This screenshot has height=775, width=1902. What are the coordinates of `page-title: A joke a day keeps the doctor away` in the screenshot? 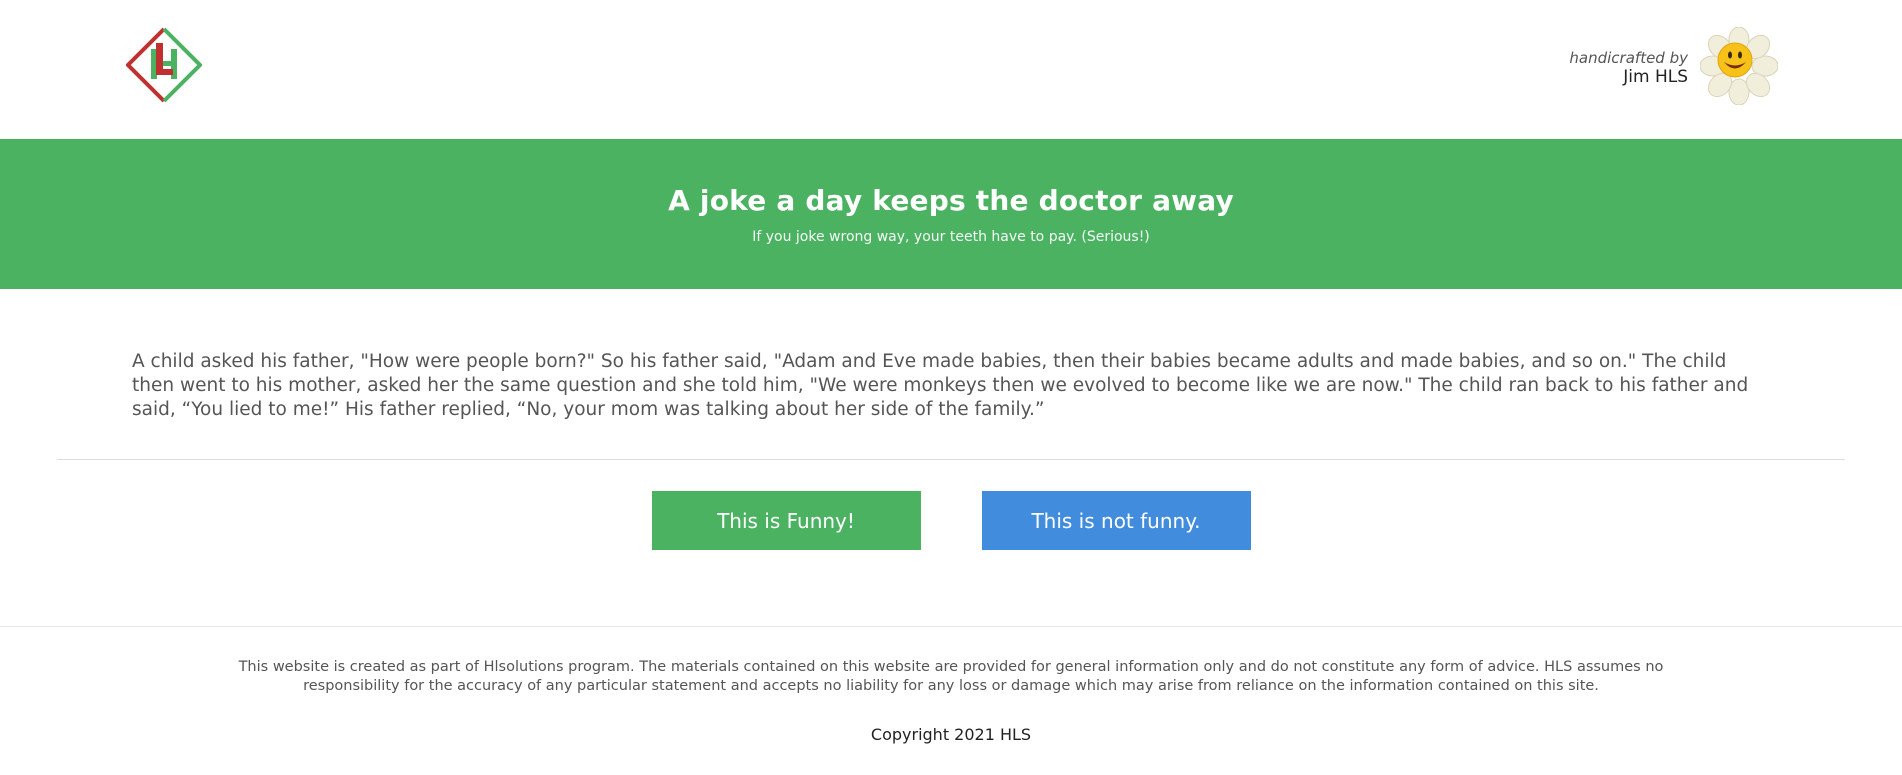 It's located at (951, 200).